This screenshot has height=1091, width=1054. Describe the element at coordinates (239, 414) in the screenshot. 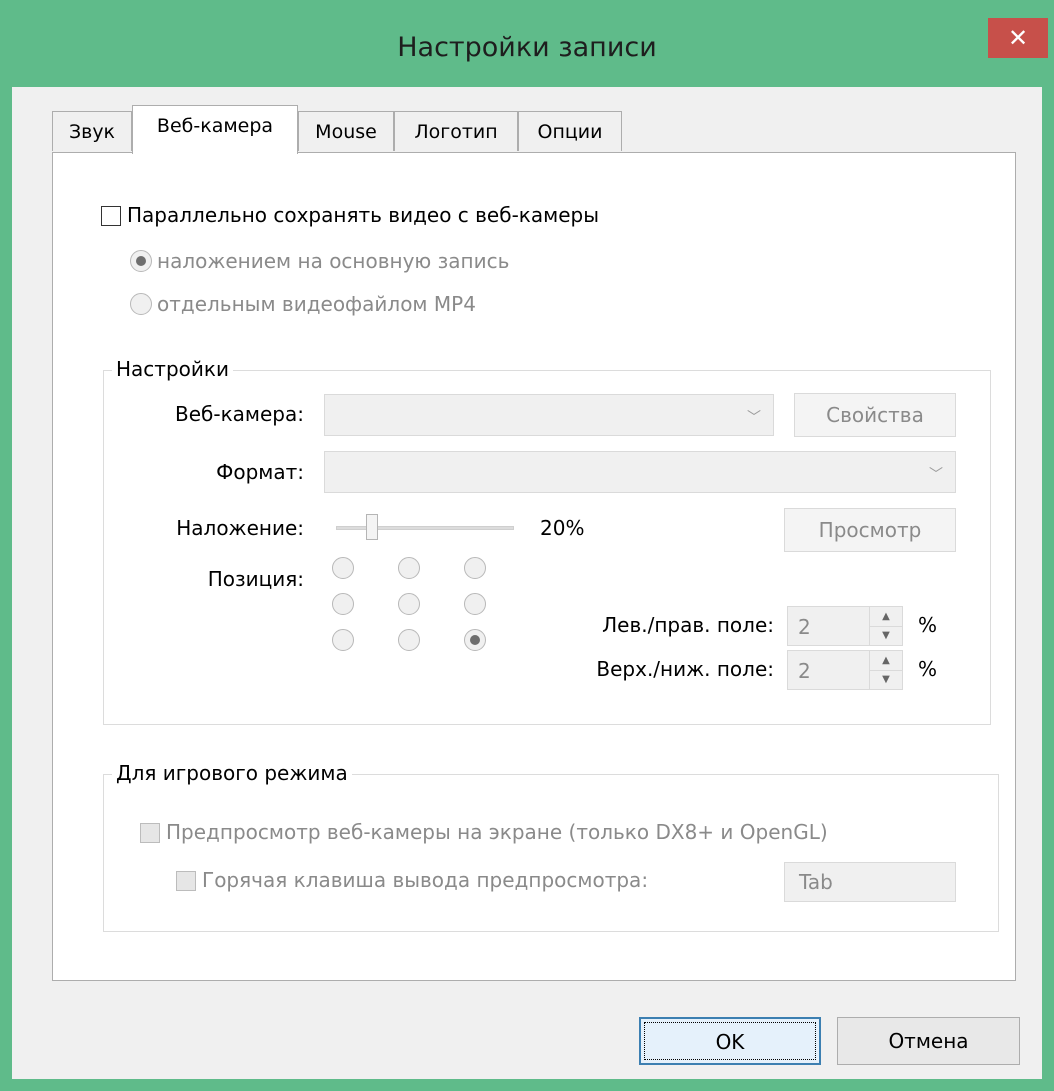

I see `camera-label: Веб-камера:` at that location.